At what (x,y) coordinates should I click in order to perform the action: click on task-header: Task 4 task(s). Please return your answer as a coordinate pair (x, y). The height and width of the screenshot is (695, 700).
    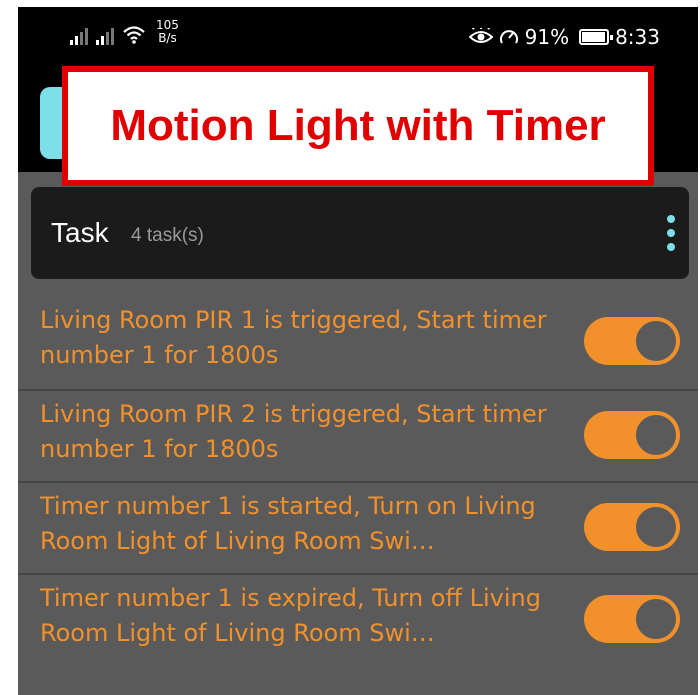
    Looking at the image, I should click on (360, 233).